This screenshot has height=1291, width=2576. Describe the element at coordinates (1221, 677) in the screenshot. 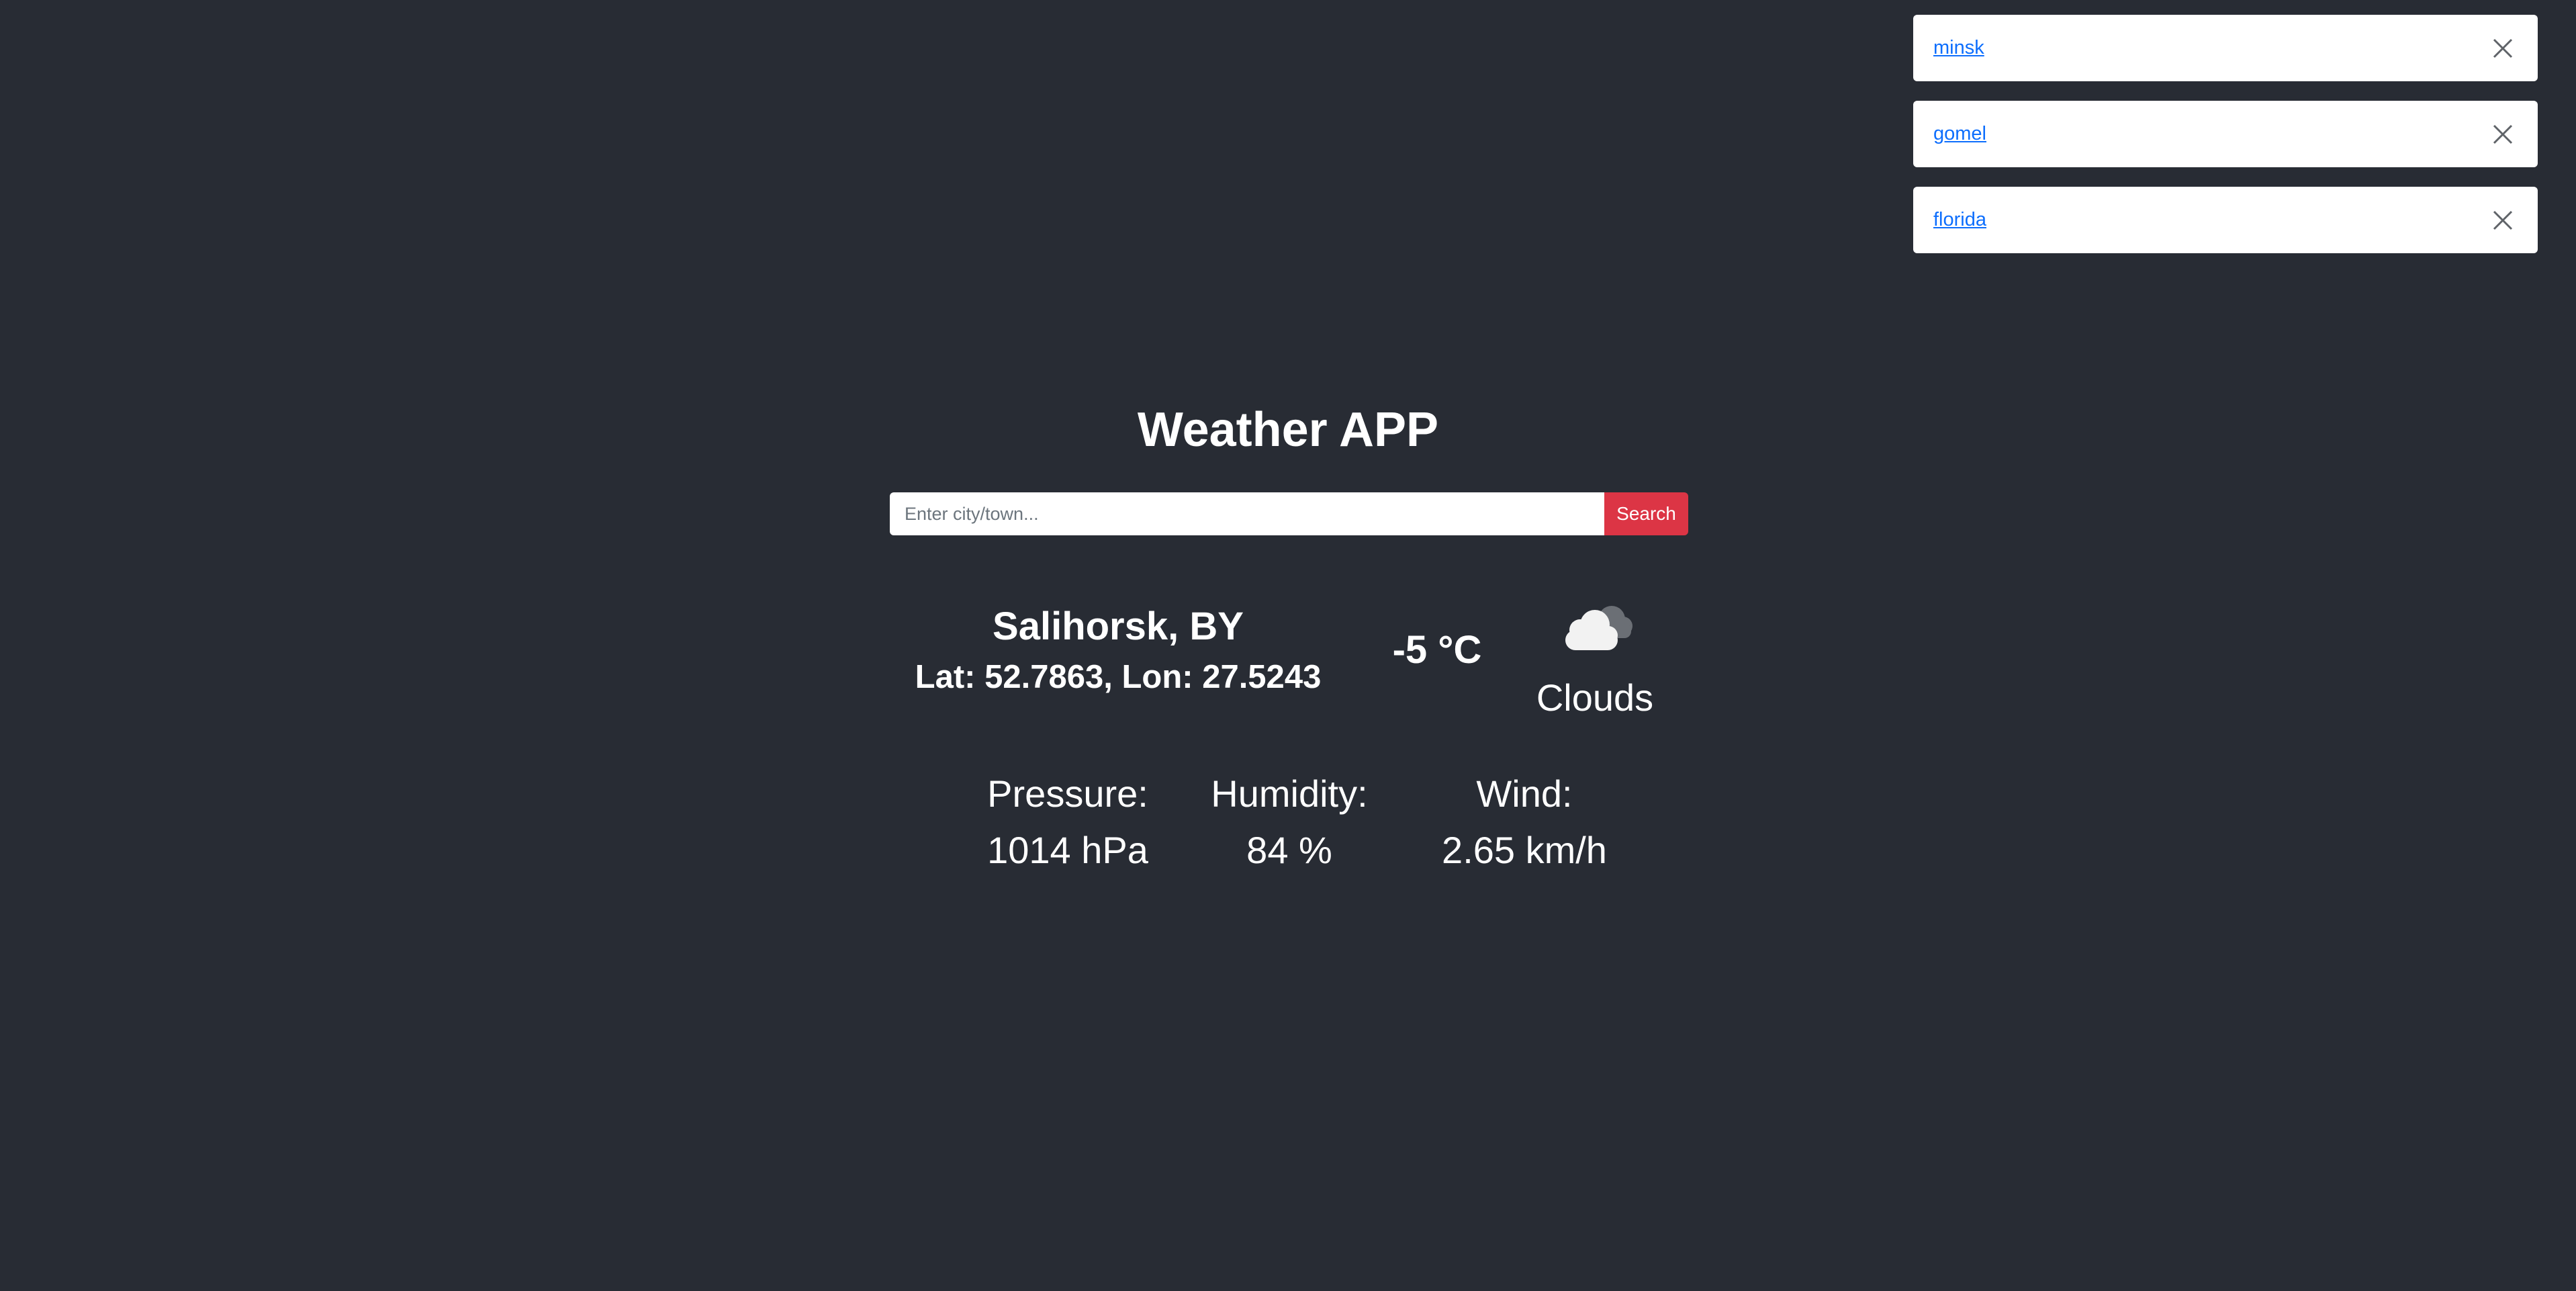

I see `longitude: Lon: 27.5243` at that location.